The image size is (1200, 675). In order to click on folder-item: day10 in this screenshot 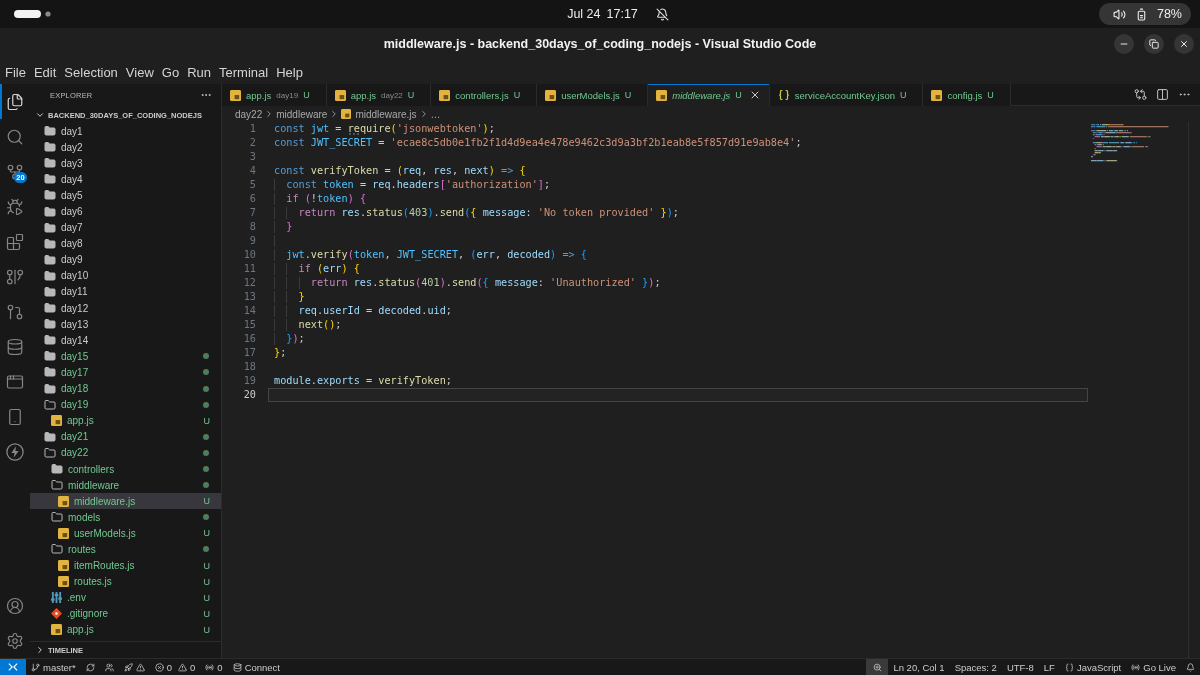, I will do `click(125, 275)`.